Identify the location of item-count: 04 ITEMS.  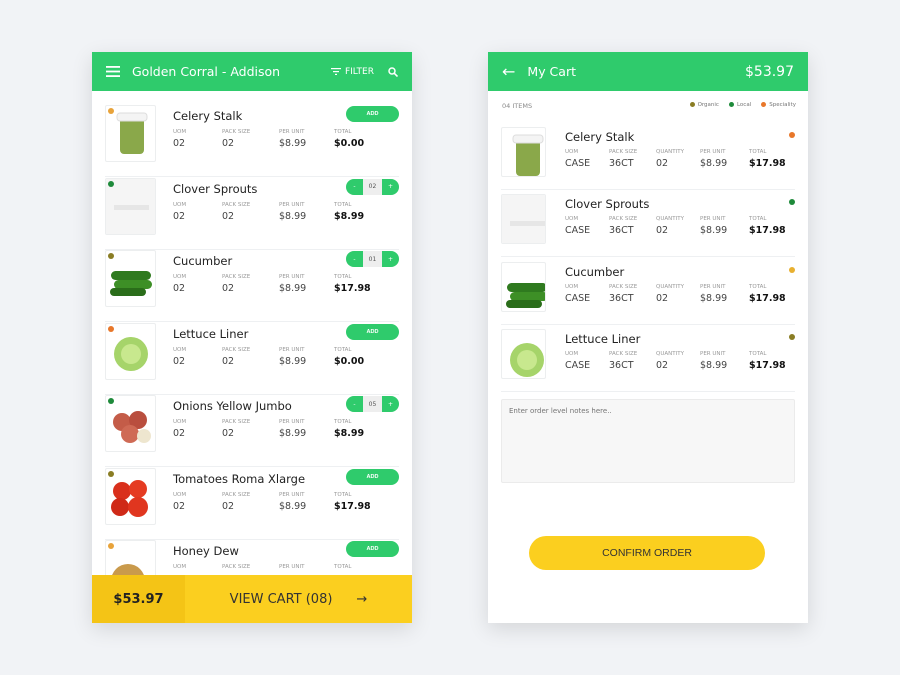
(517, 106).